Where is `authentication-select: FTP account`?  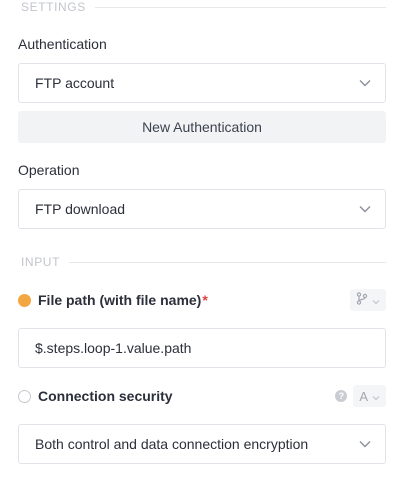 authentication-select: FTP account is located at coordinates (202, 83).